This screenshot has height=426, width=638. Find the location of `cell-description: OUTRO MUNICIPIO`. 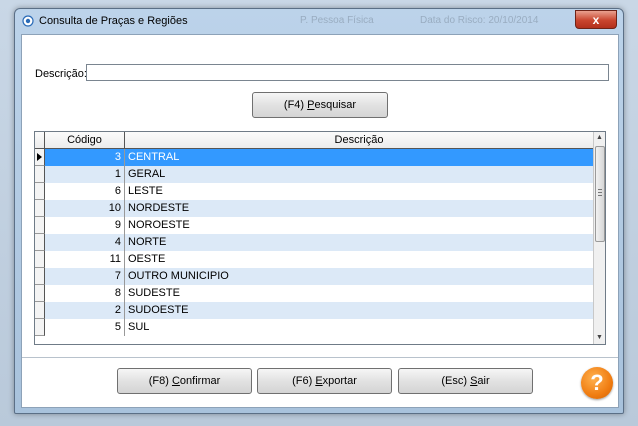

cell-description: OUTRO MUNICIPIO is located at coordinates (359, 276).